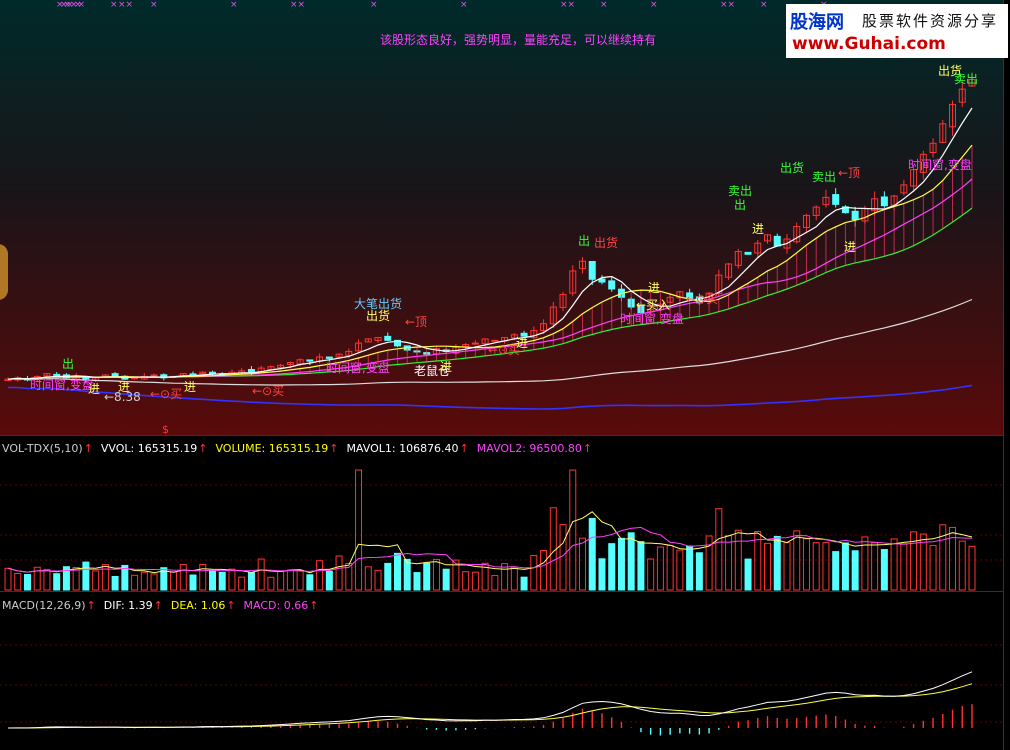 The width and height of the screenshot is (1010, 750). What do you see at coordinates (529, 448) in the screenshot?
I see `legend-item: MAVOL2: 96500.80` at bounding box center [529, 448].